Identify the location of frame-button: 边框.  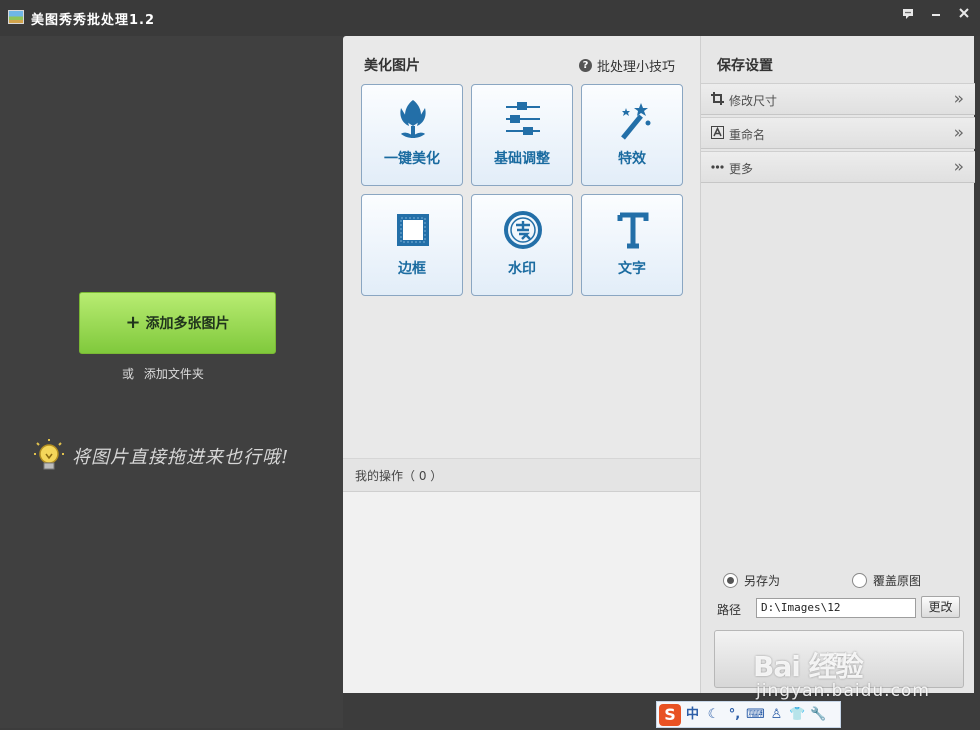
(412, 245).